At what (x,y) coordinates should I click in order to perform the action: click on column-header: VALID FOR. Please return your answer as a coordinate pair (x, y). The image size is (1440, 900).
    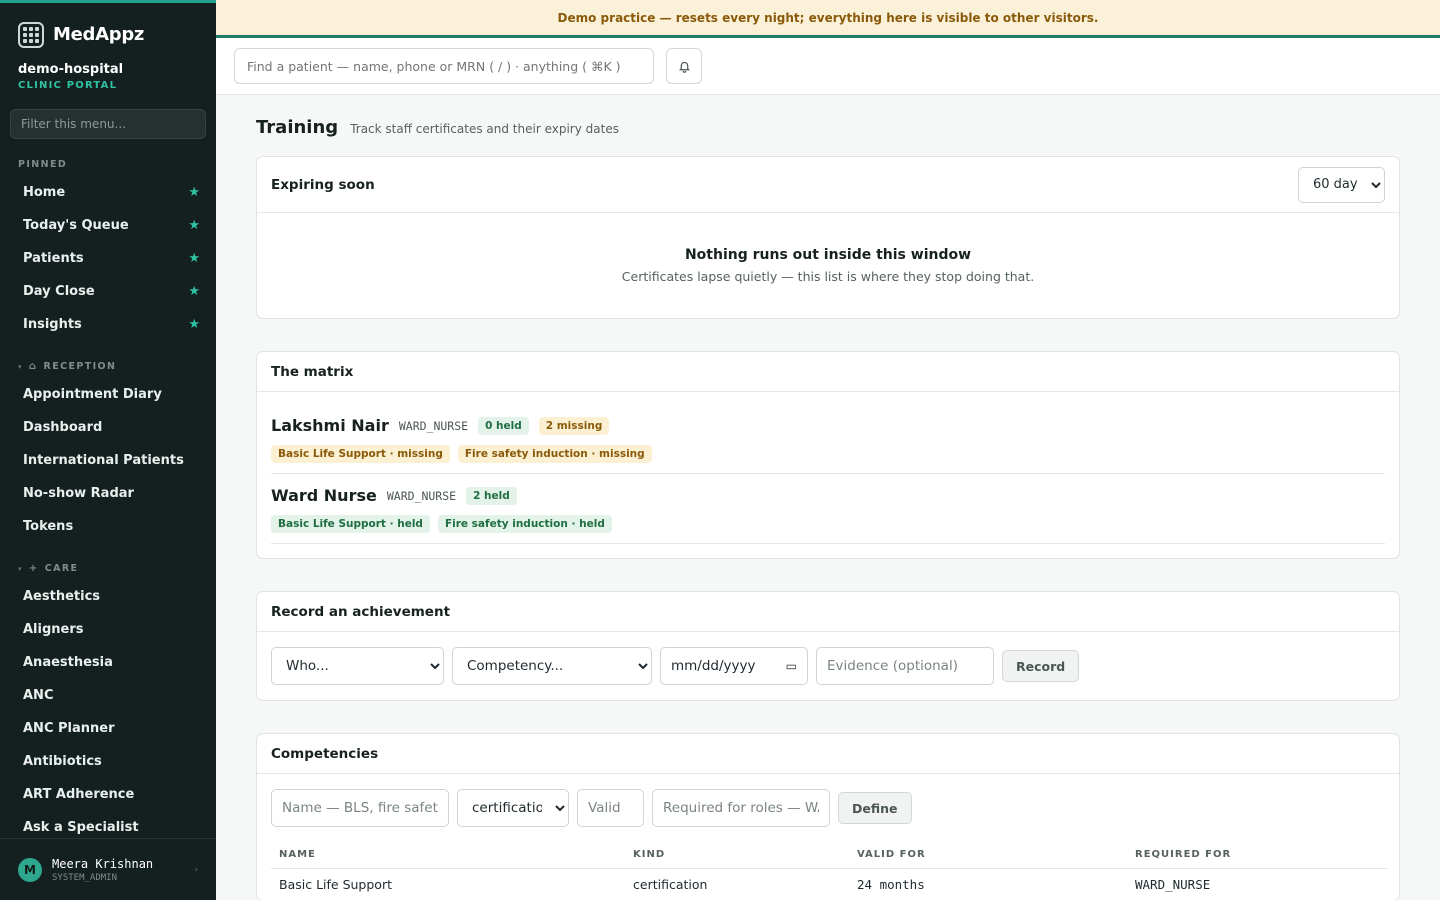
    Looking at the image, I should click on (988, 855).